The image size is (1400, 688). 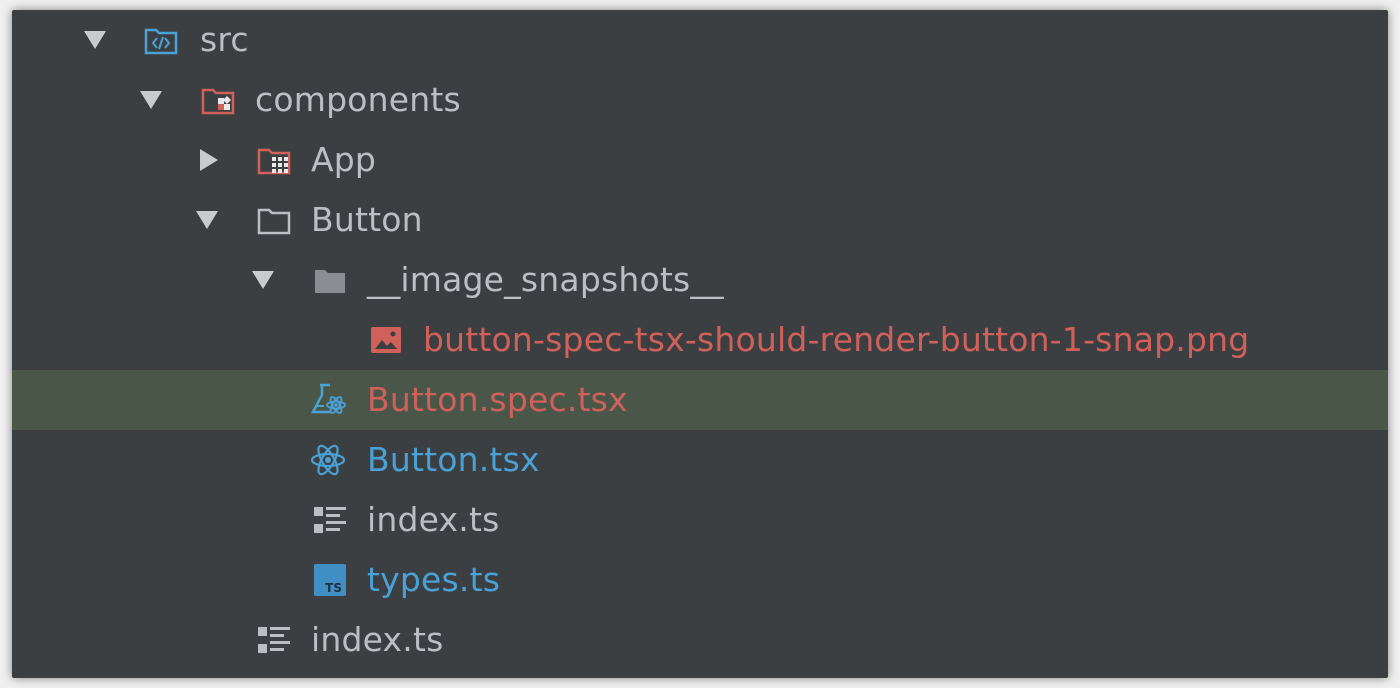 What do you see at coordinates (700, 580) in the screenshot?
I see `tree-row-types: TS types.ts` at bounding box center [700, 580].